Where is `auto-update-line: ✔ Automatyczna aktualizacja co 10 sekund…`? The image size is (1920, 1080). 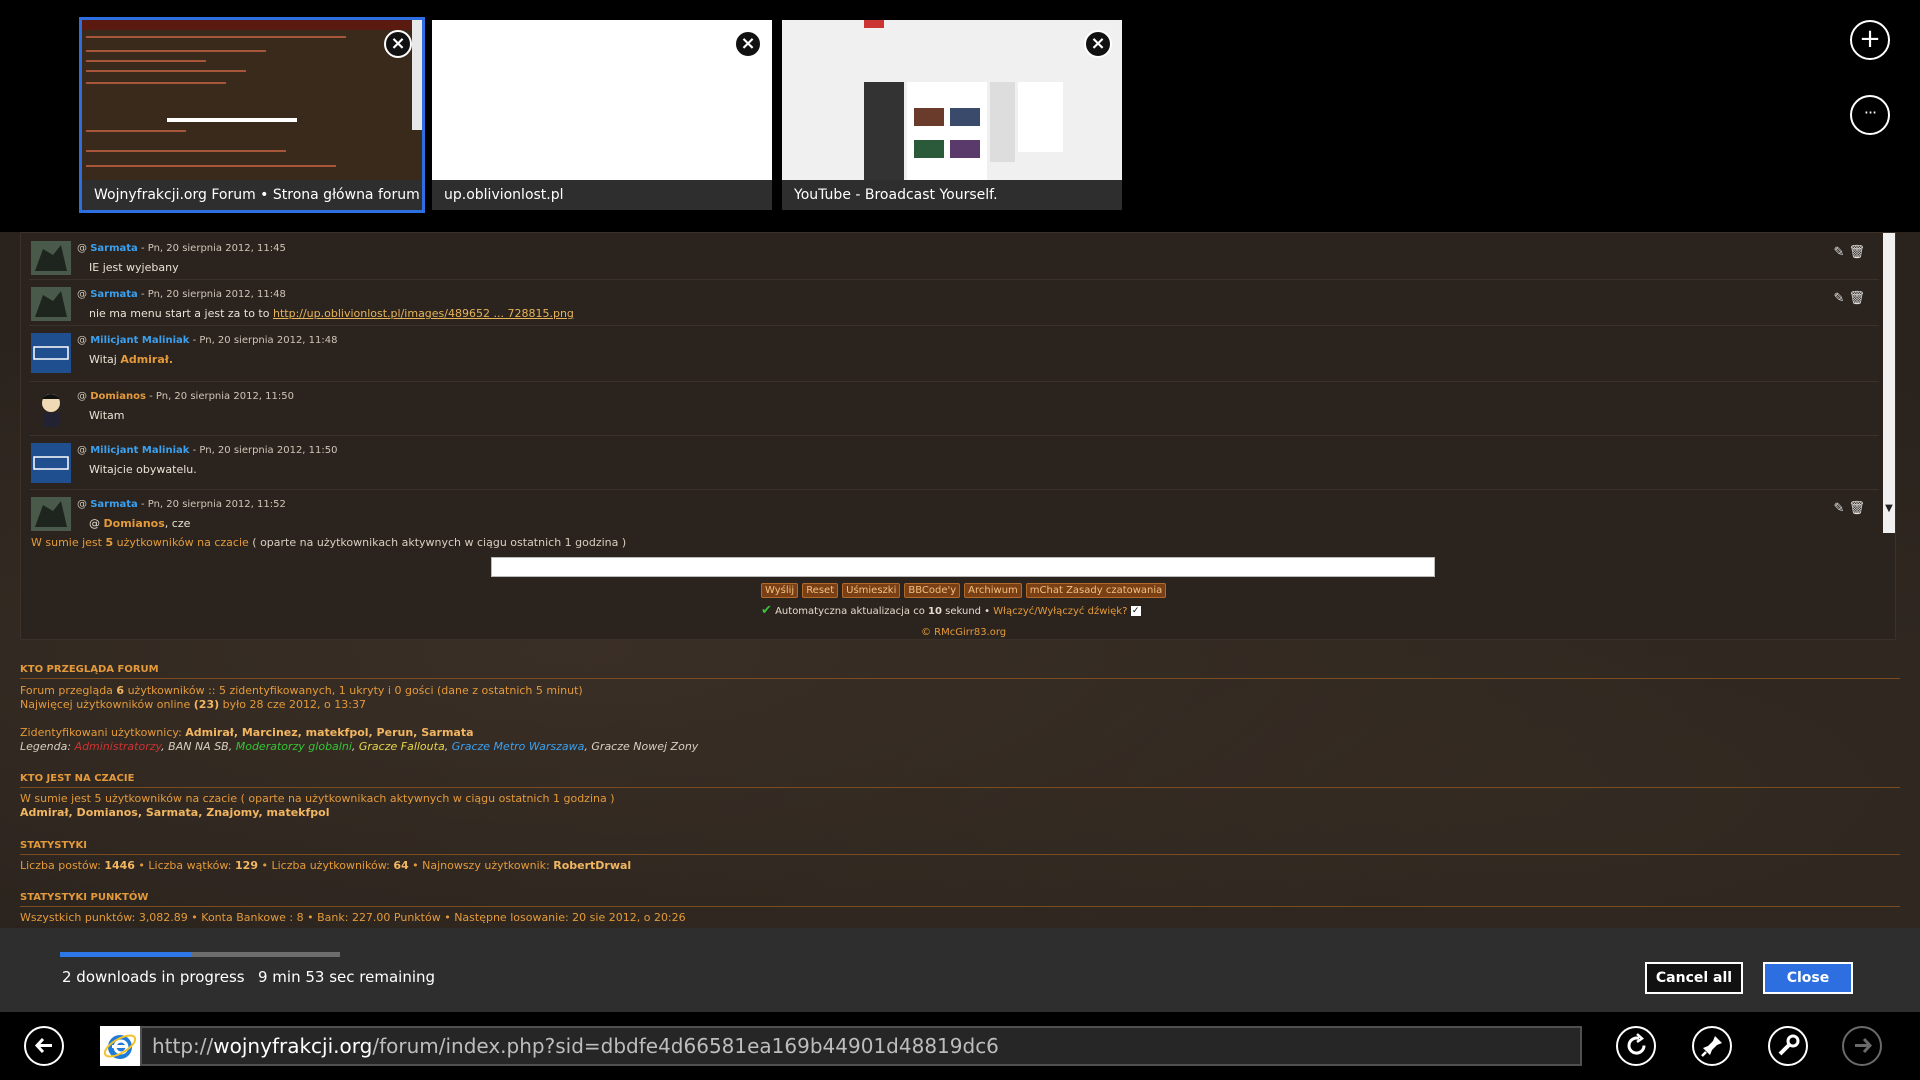 auto-update-line: ✔ Automatyczna aktualizacja co 10 sekund… is located at coordinates (951, 610).